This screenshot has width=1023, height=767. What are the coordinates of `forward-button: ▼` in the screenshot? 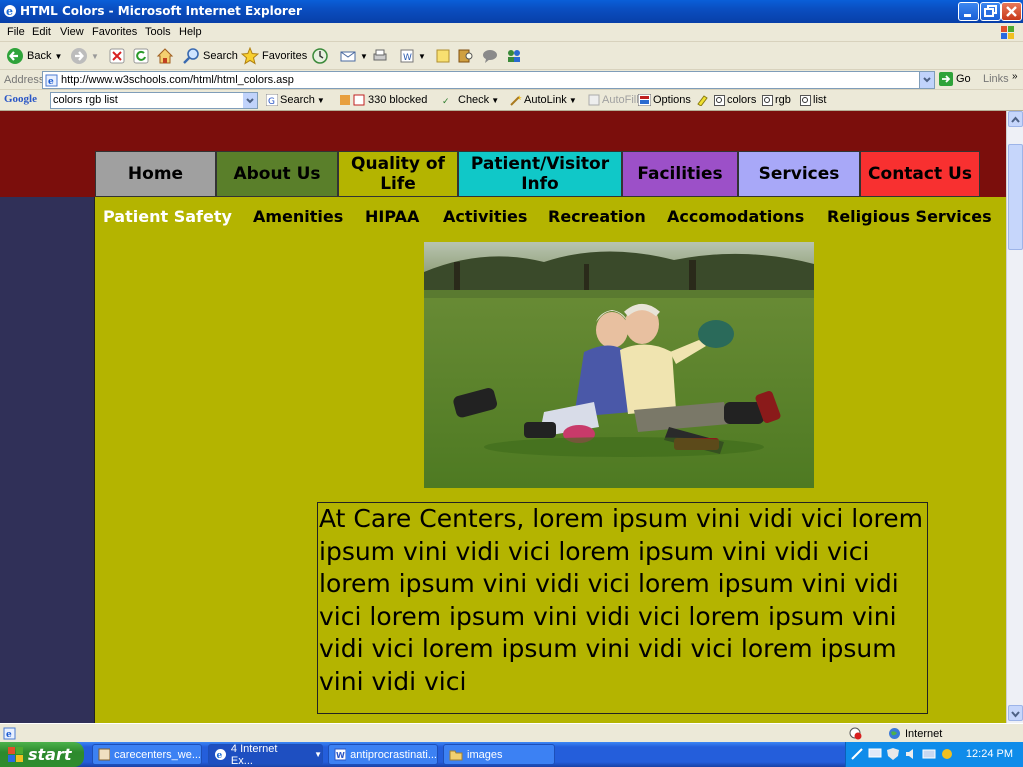 It's located at (84, 56).